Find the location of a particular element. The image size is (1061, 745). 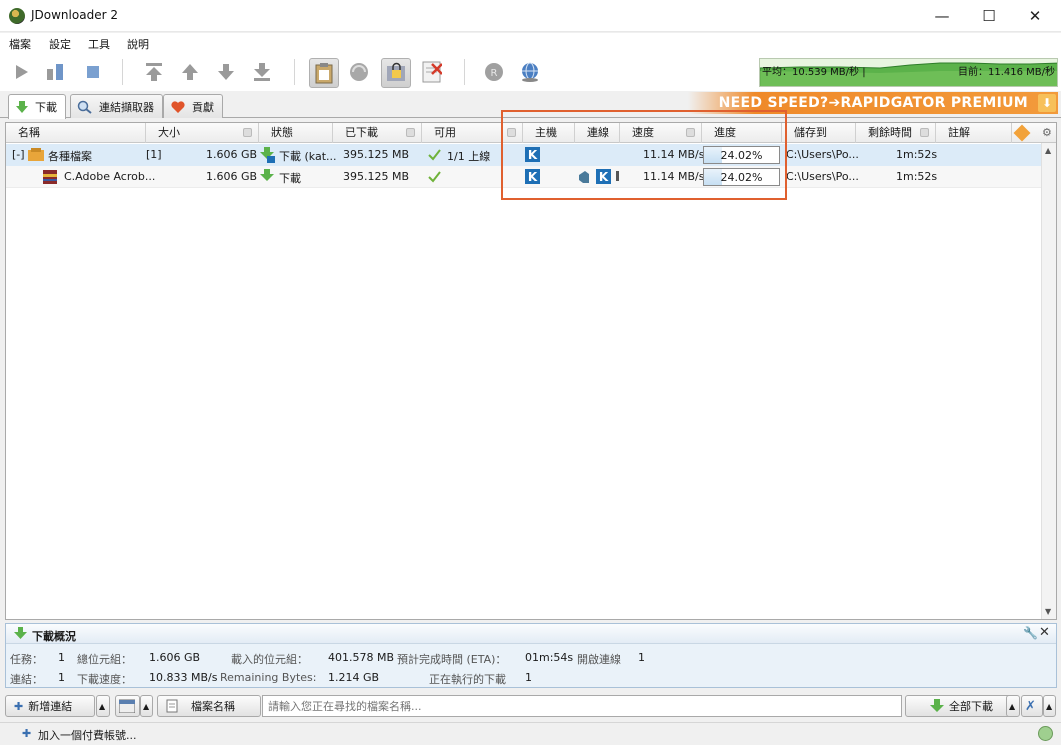

row-eta: 1m:52s is located at coordinates (917, 154).